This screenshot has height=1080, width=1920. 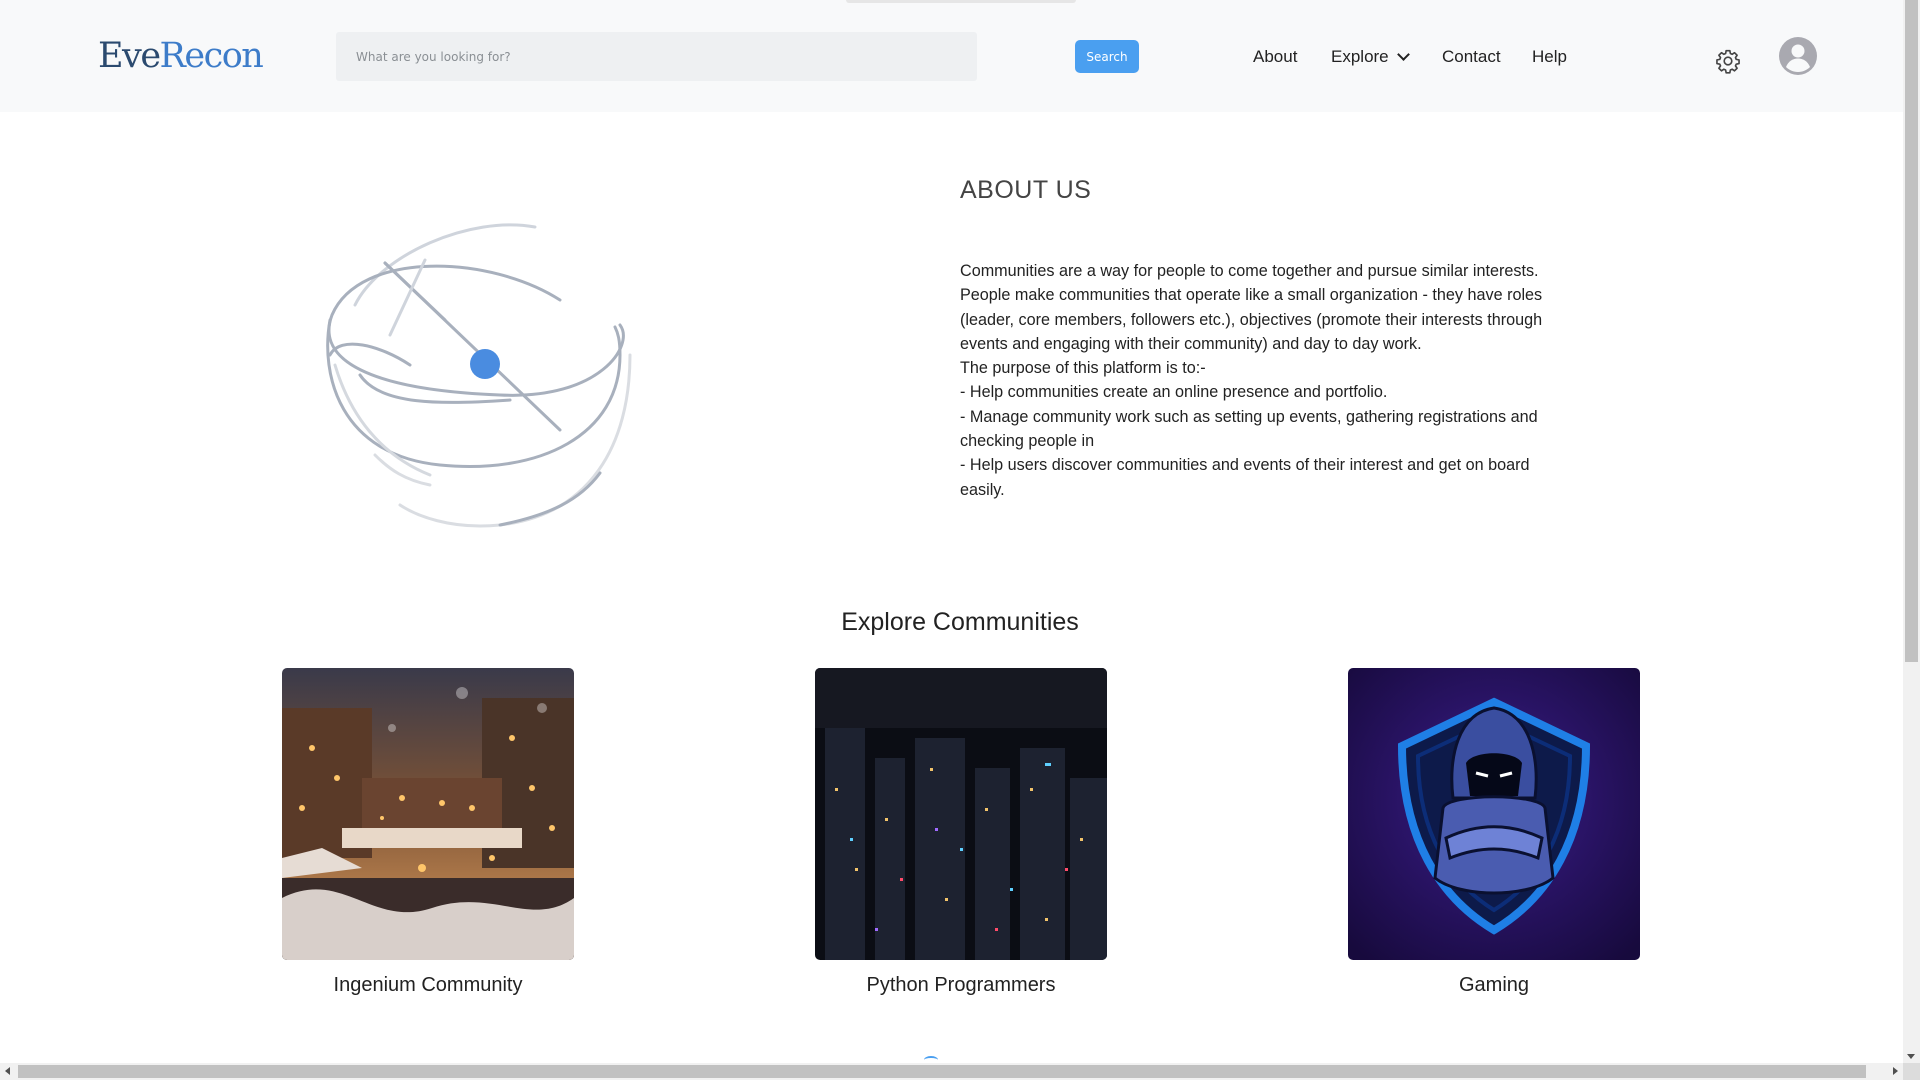 I want to click on community-name: Ingenium Community, so click(x=428, y=985).